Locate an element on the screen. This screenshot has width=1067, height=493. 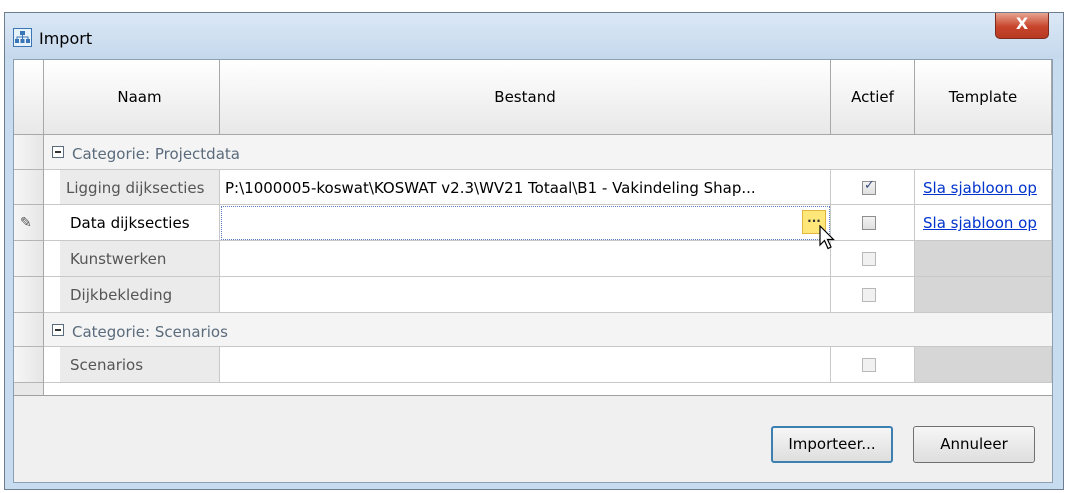
category-row-scenarios: Categorie: Scenarios is located at coordinates (548, 330).